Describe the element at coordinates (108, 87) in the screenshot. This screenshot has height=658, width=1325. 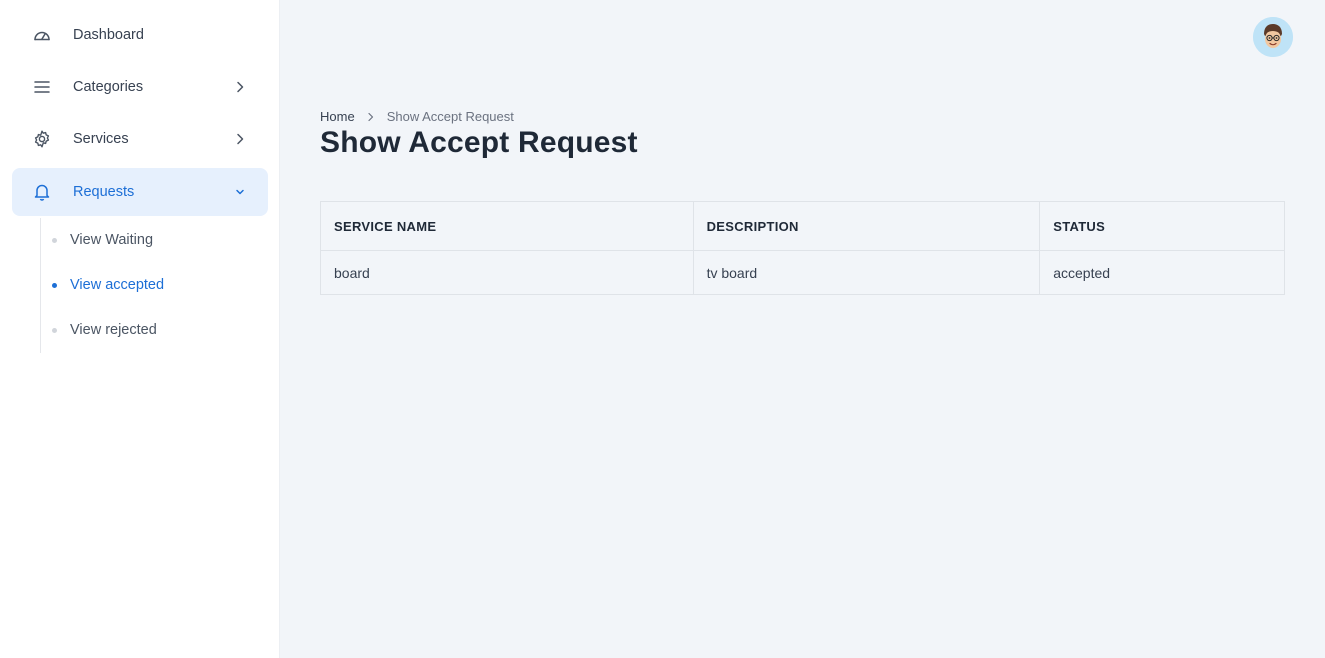
I see `sidebar-item-label: Categories` at that location.